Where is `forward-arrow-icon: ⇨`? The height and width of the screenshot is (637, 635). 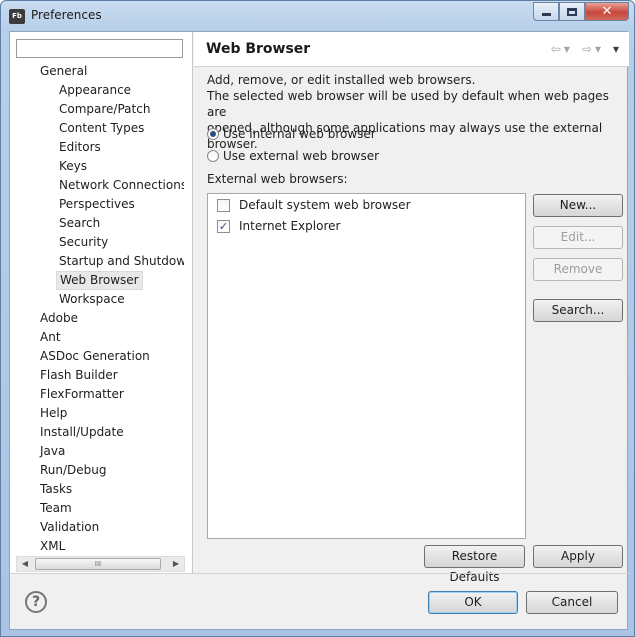
forward-arrow-icon: ⇨ is located at coordinates (587, 49).